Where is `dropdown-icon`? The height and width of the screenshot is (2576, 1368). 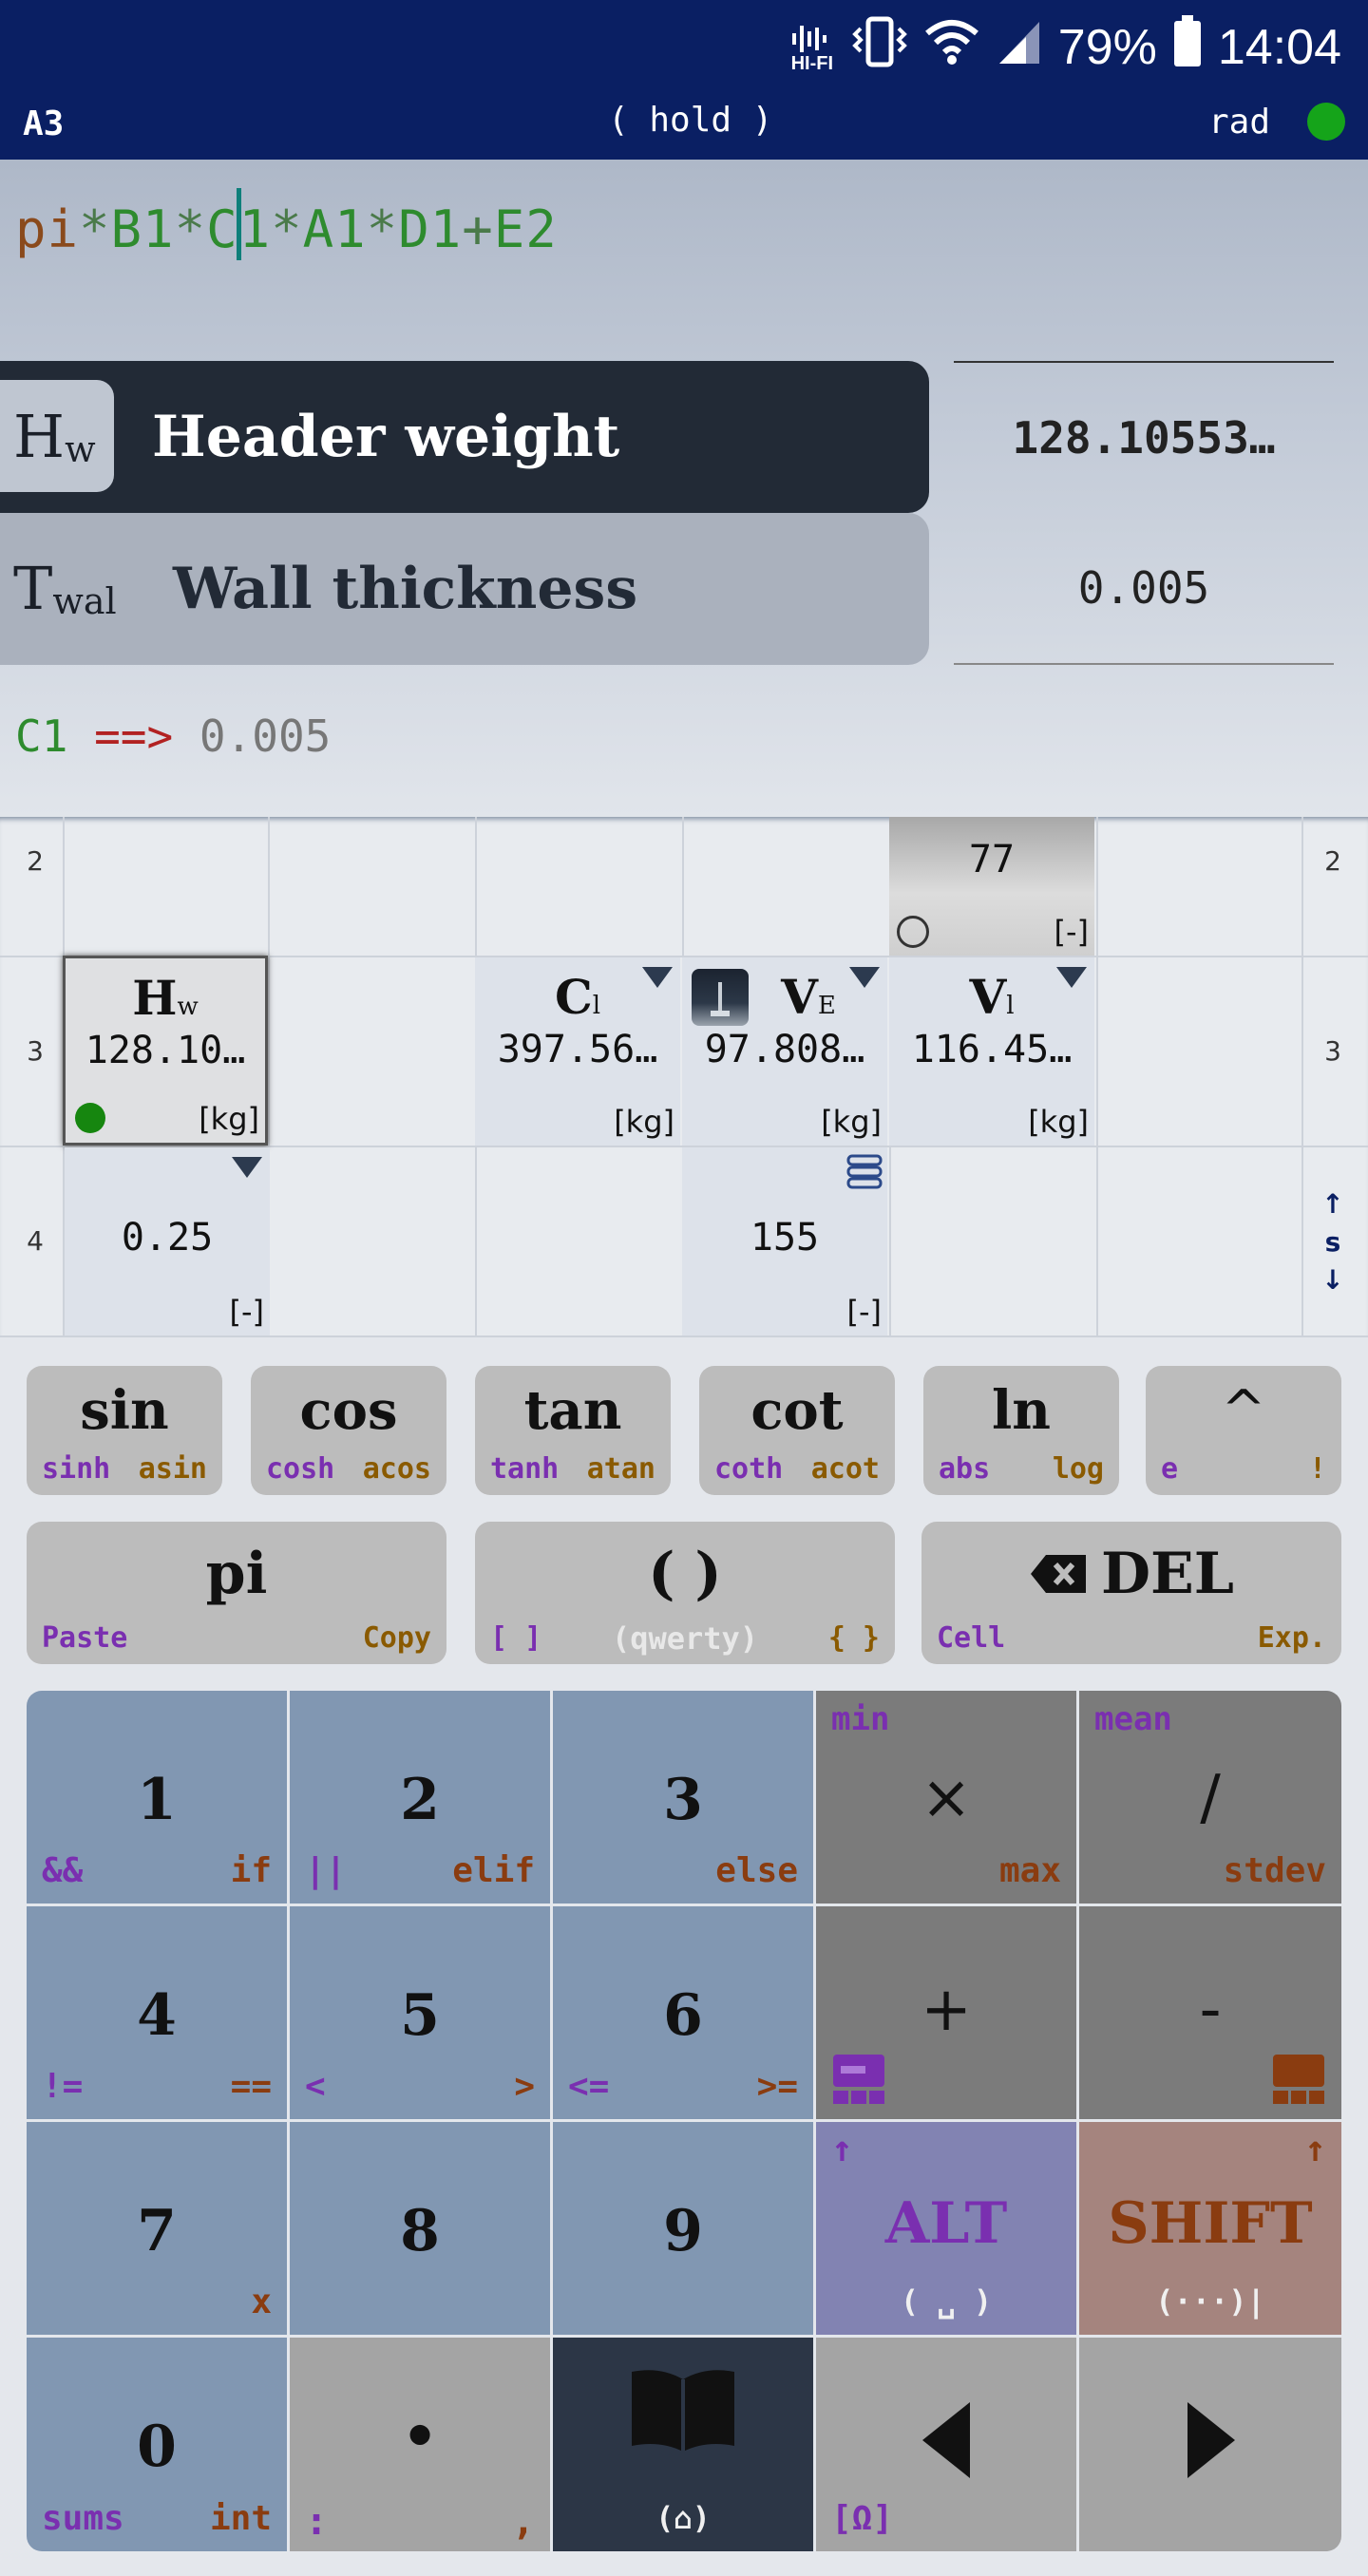
dropdown-icon is located at coordinates (247, 1167).